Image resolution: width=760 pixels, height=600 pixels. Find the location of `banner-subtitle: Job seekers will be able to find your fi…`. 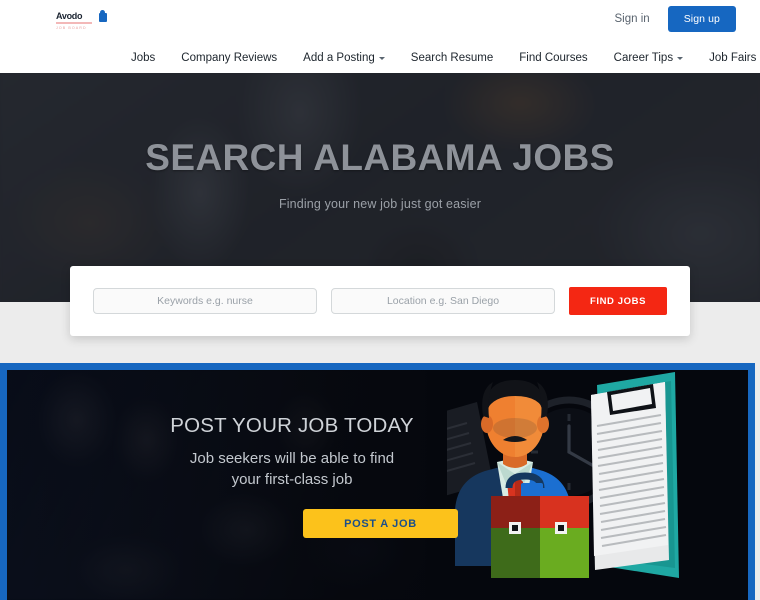

banner-subtitle: Job seekers will be able to find your fi… is located at coordinates (292, 469).